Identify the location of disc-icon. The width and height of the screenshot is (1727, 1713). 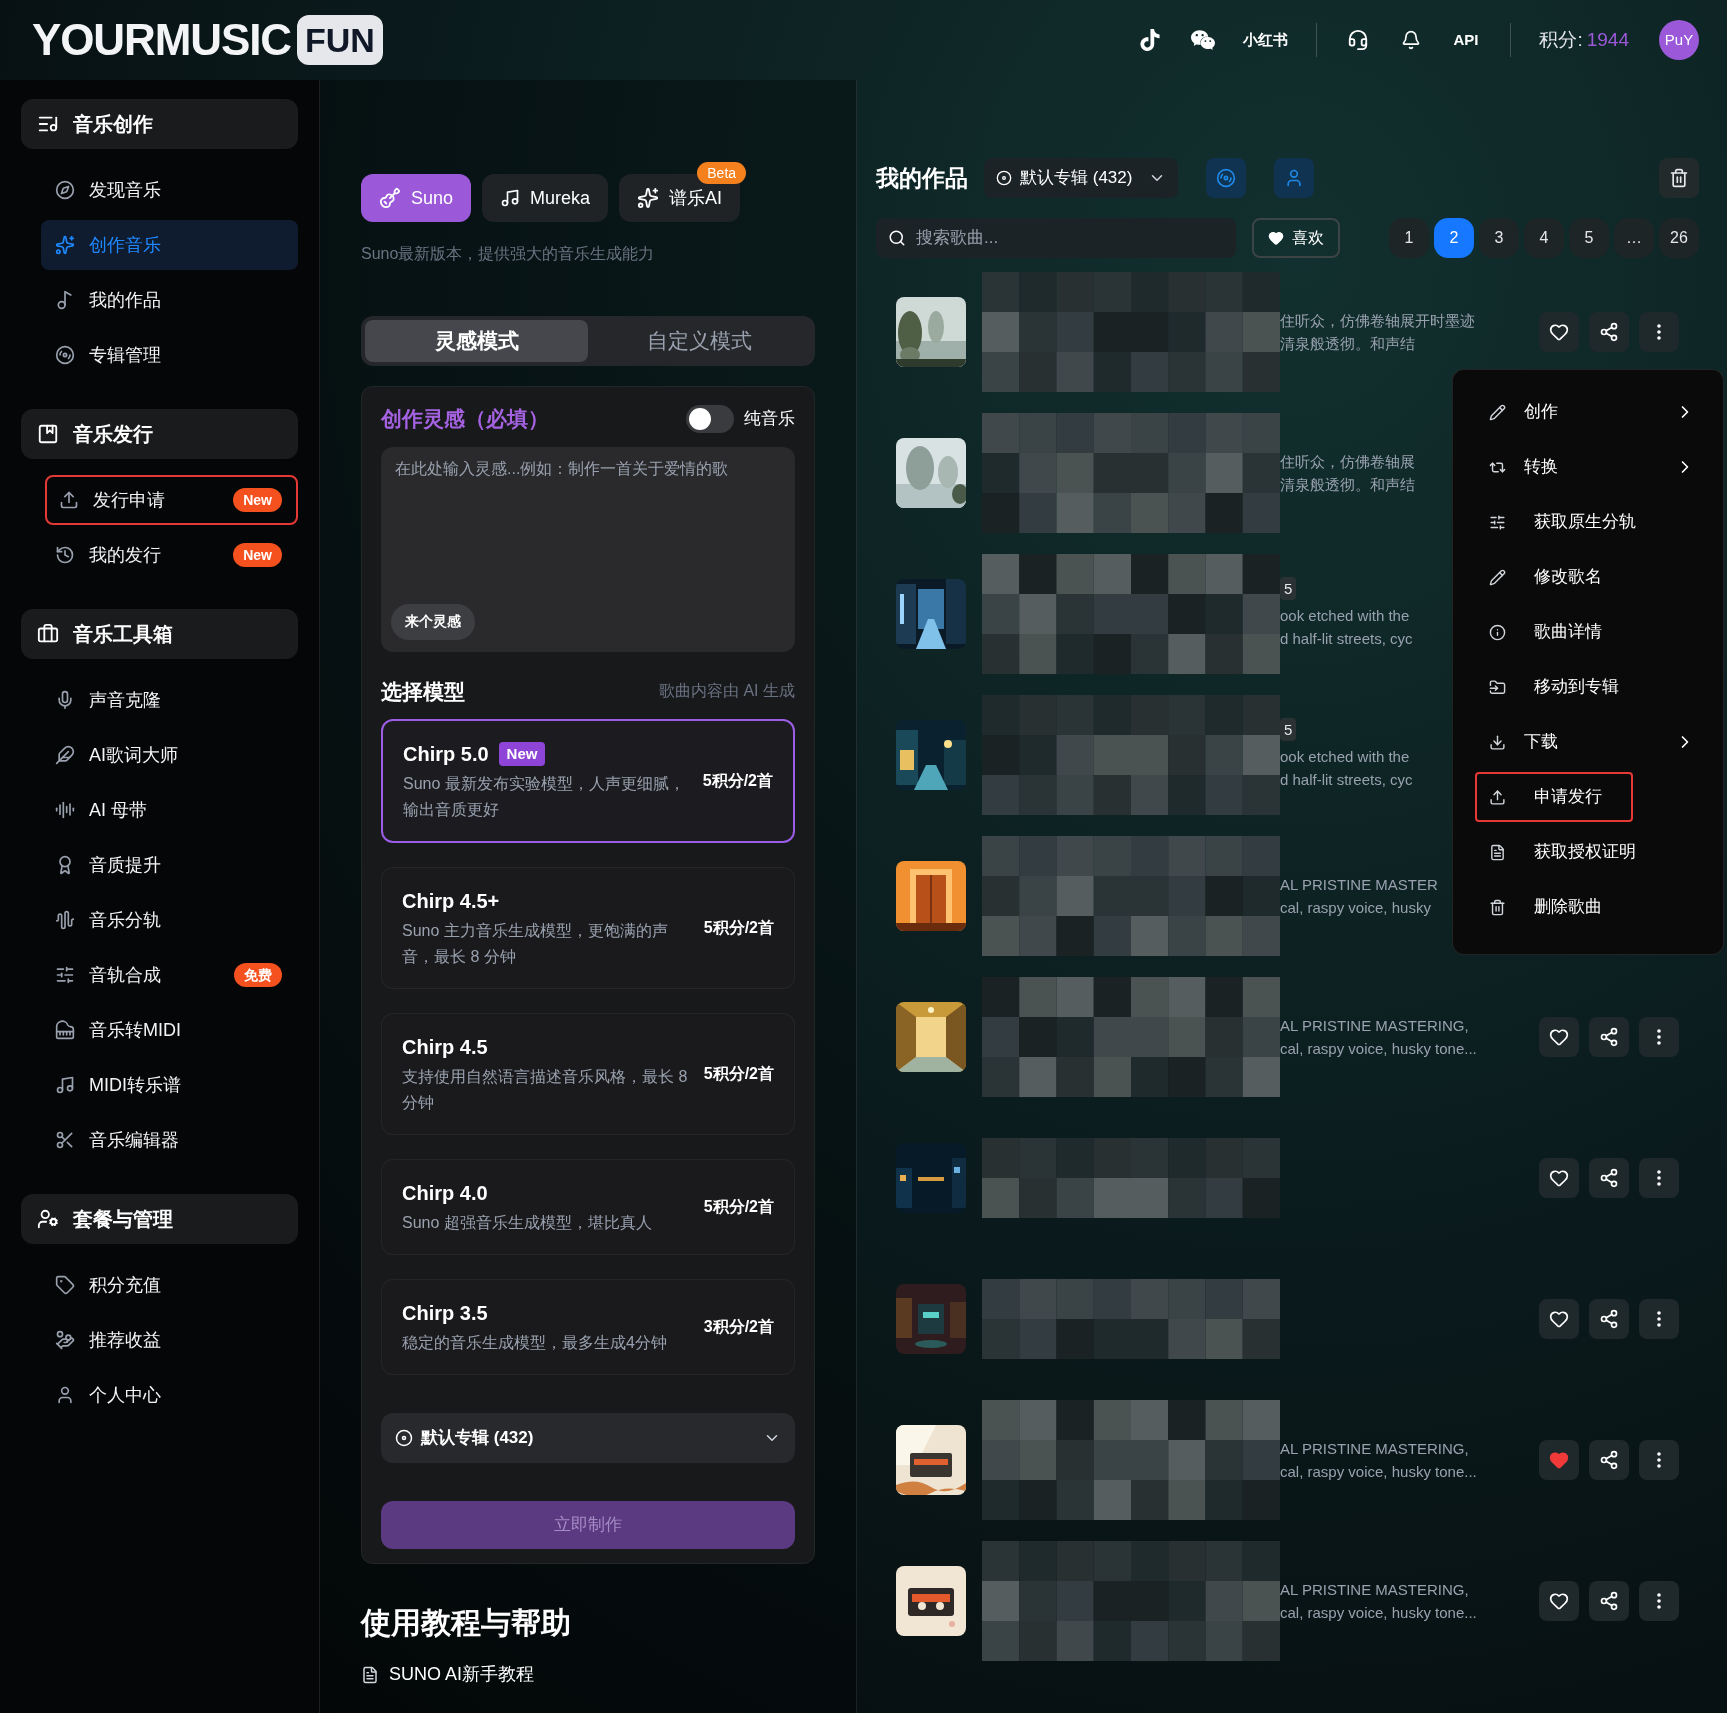
(1004, 178).